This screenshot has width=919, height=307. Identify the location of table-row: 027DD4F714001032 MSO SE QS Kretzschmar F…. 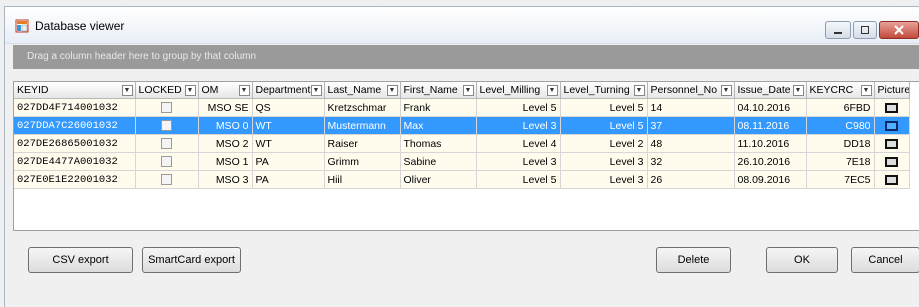
(462, 107).